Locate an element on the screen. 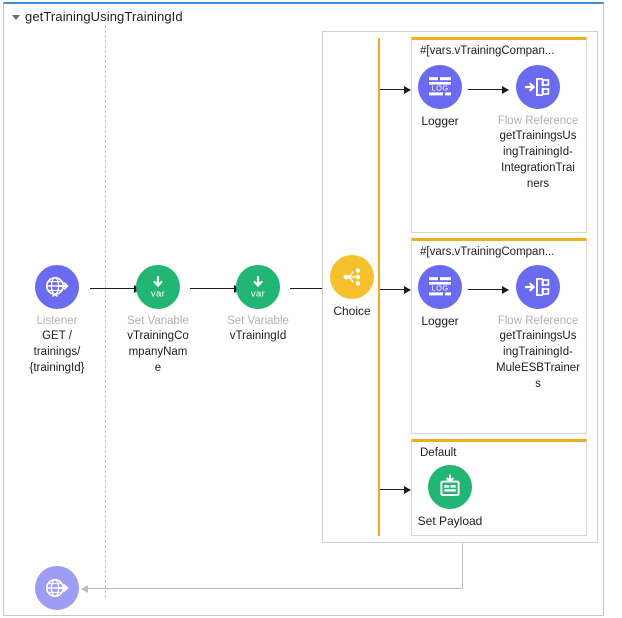 This screenshot has height=618, width=622. node-name-line: vTrainingId is located at coordinates (258, 336).